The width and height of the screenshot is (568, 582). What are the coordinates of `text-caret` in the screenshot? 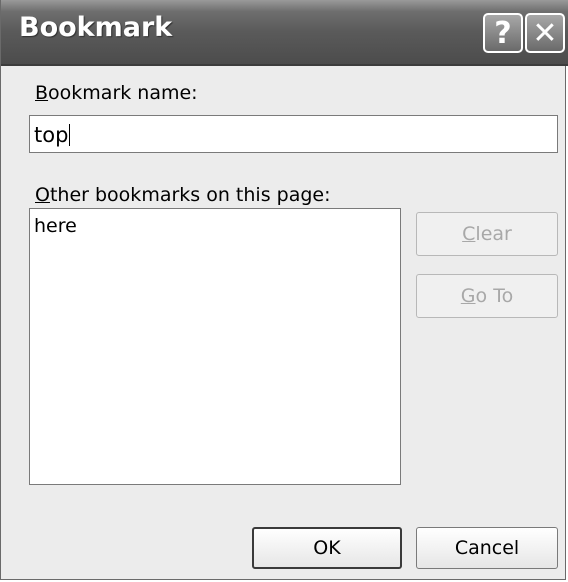 It's located at (70, 135).